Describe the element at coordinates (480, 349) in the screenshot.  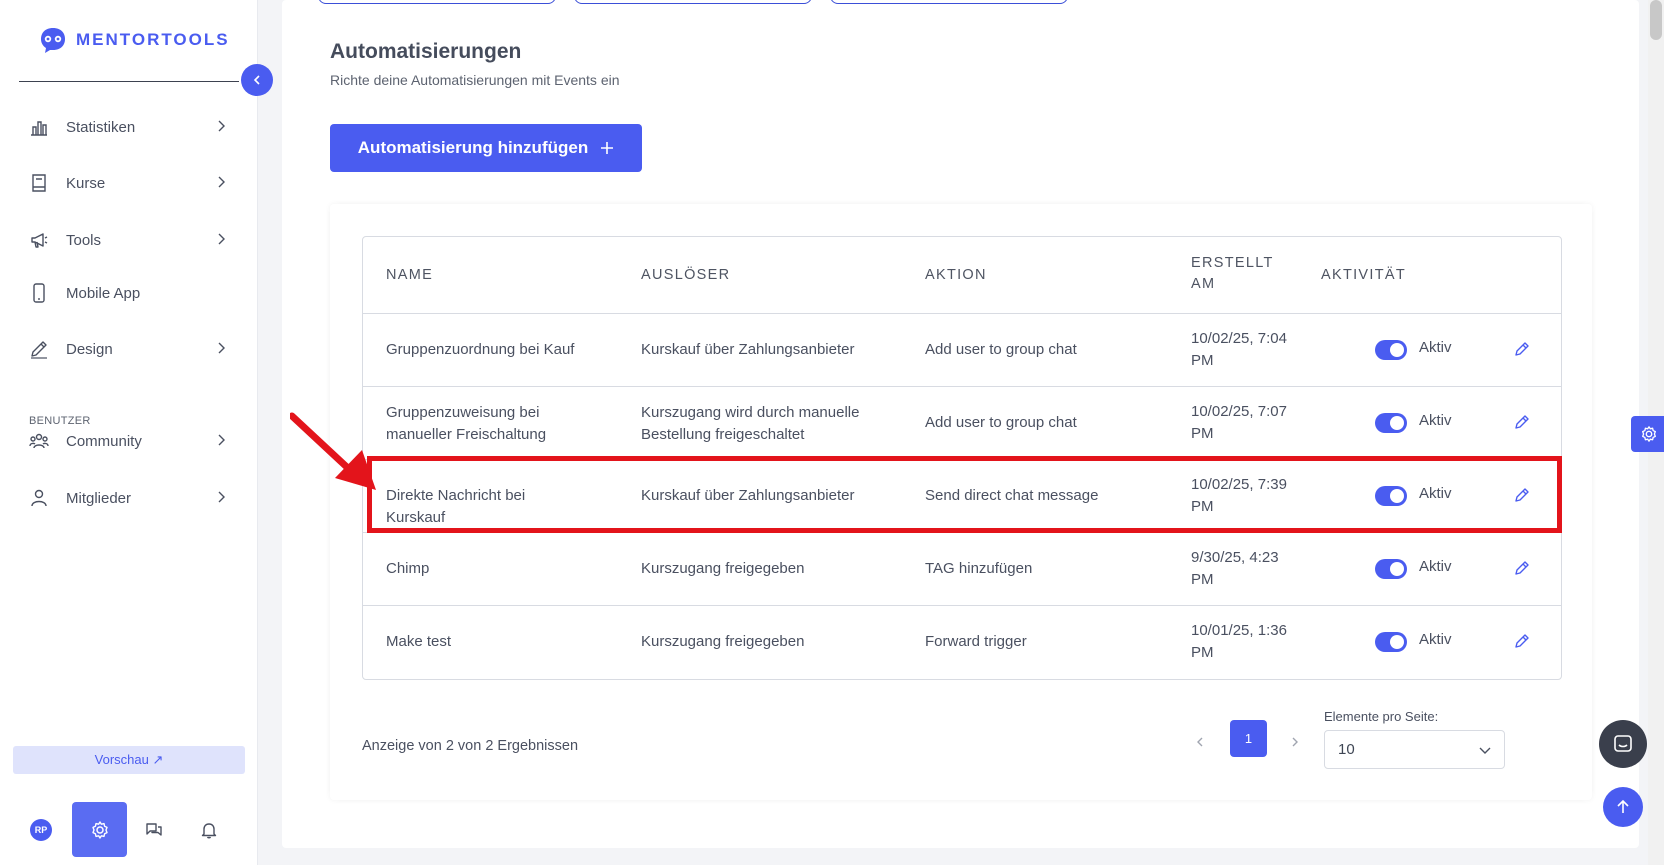
I see `cell-name: Gruppenzuordnung bei Kauf` at that location.